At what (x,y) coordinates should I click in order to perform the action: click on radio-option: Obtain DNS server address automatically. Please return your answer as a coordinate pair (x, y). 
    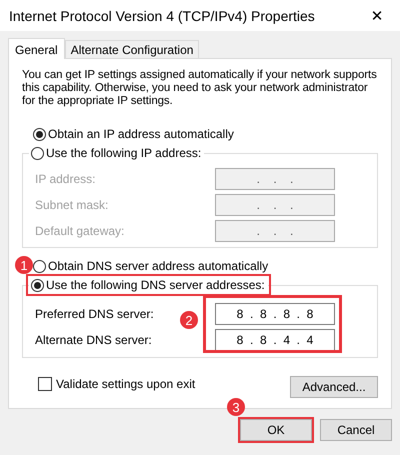
    Looking at the image, I should click on (151, 266).